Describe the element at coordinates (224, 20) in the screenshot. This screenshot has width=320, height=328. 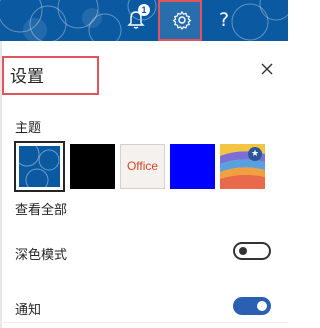
I see `help-icon: ?` at that location.